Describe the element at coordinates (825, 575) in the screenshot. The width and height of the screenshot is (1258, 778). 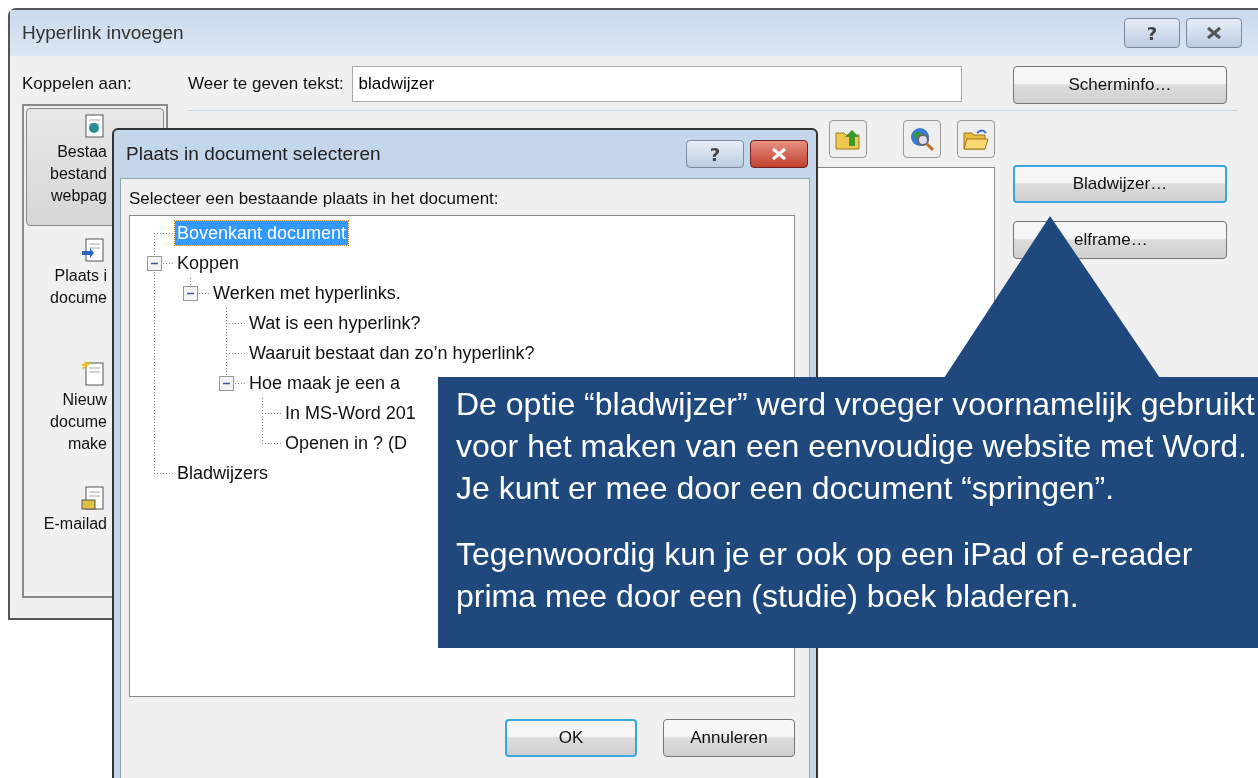
I see `callout-text: Tegenwoordig kun je er ook op een iPad of e-reader prima mee door een (studie) boek bladeren.` at that location.